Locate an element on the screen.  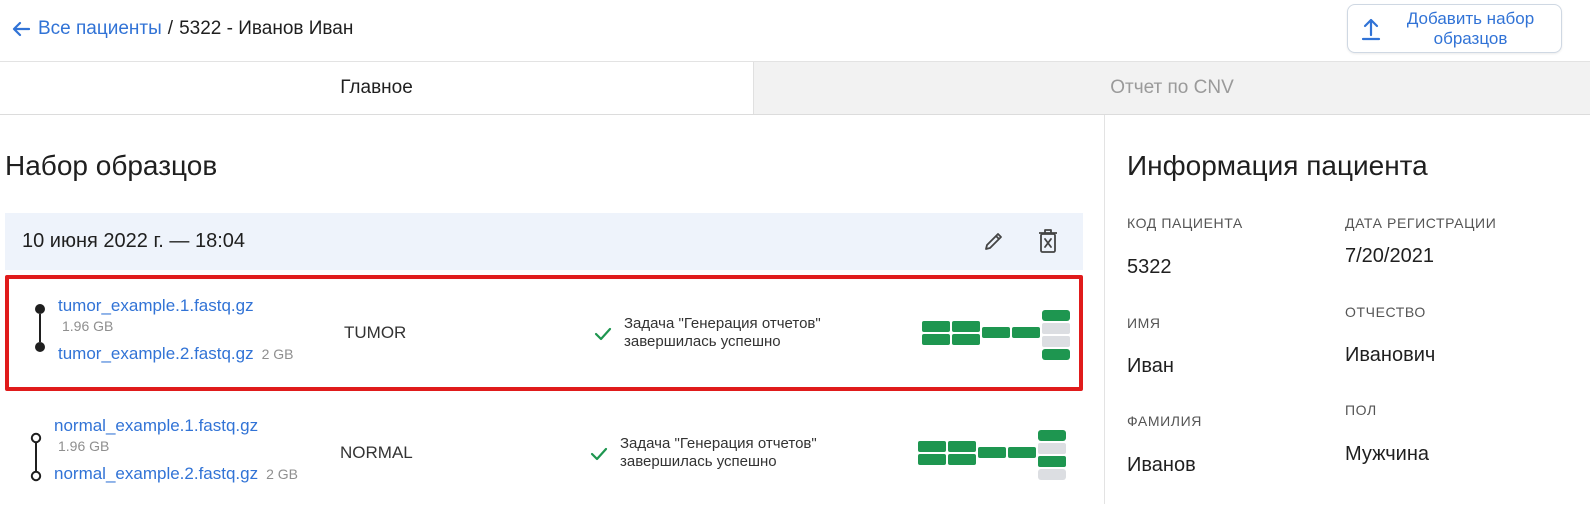
patronymic-label: ОТЧЕСТВО is located at coordinates (1385, 312).